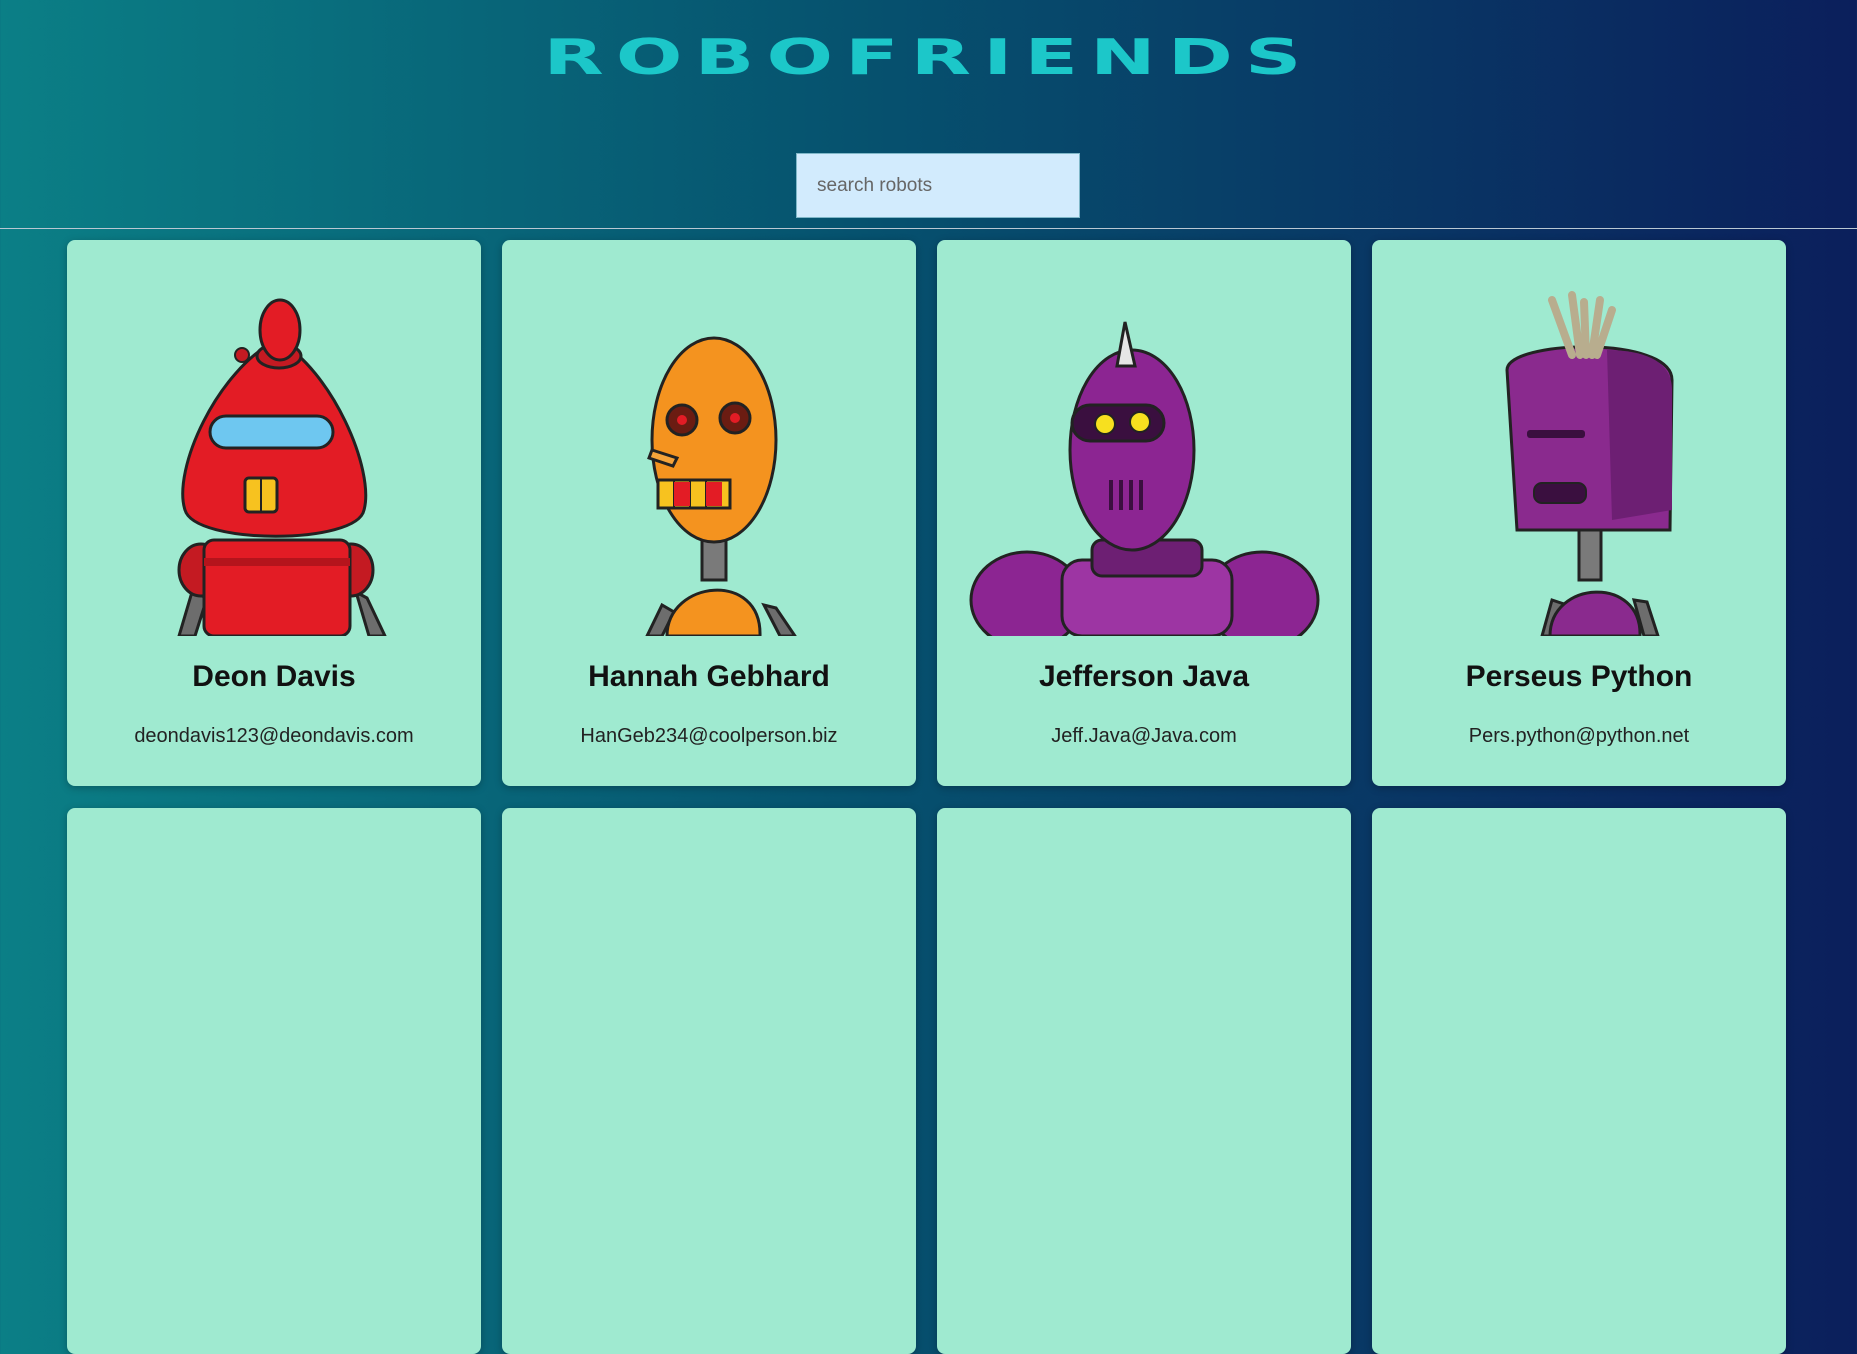 This screenshot has width=1857, height=1354. Describe the element at coordinates (1144, 736) in the screenshot. I see `robot-email: Jeff.Java@Java.com` at that location.